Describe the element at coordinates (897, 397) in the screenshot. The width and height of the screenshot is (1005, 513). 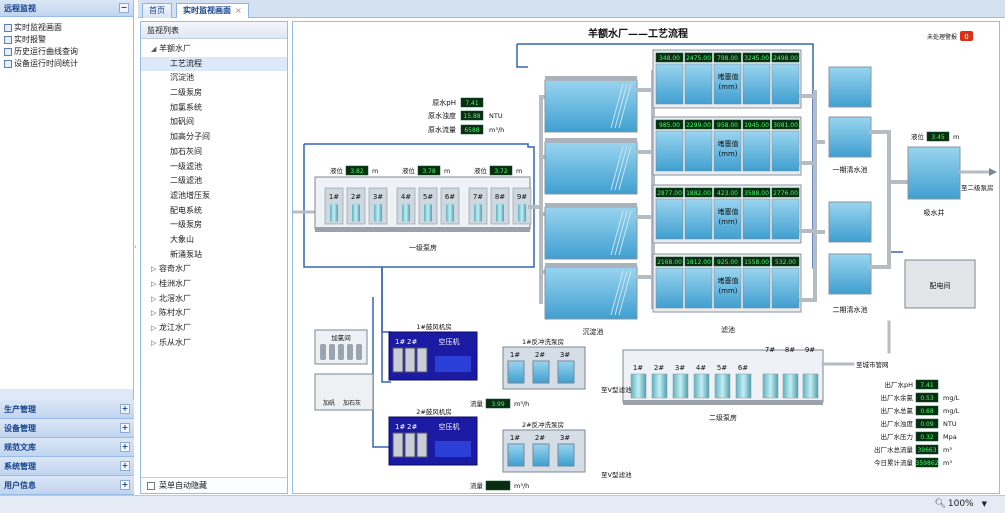
I see `outlet-label: 出厂水余氯` at that location.